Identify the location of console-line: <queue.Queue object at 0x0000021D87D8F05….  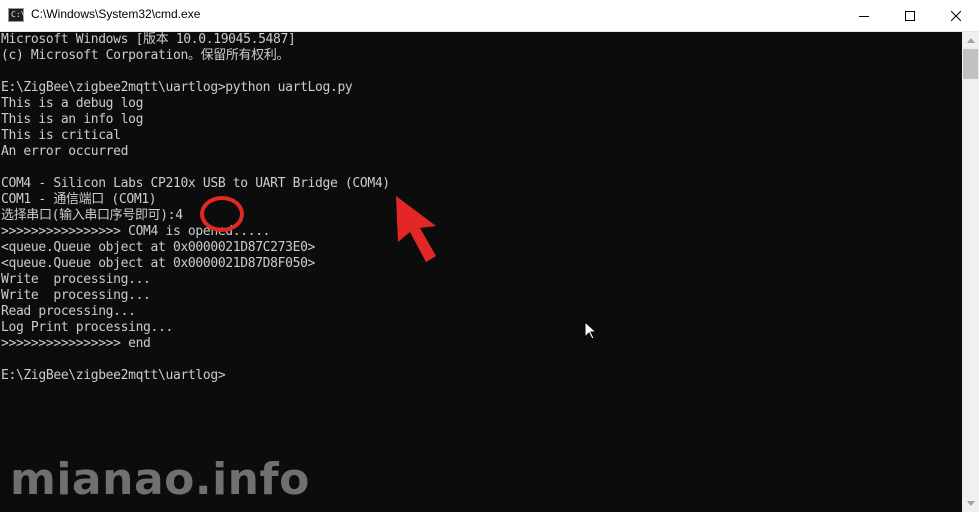
(158, 263).